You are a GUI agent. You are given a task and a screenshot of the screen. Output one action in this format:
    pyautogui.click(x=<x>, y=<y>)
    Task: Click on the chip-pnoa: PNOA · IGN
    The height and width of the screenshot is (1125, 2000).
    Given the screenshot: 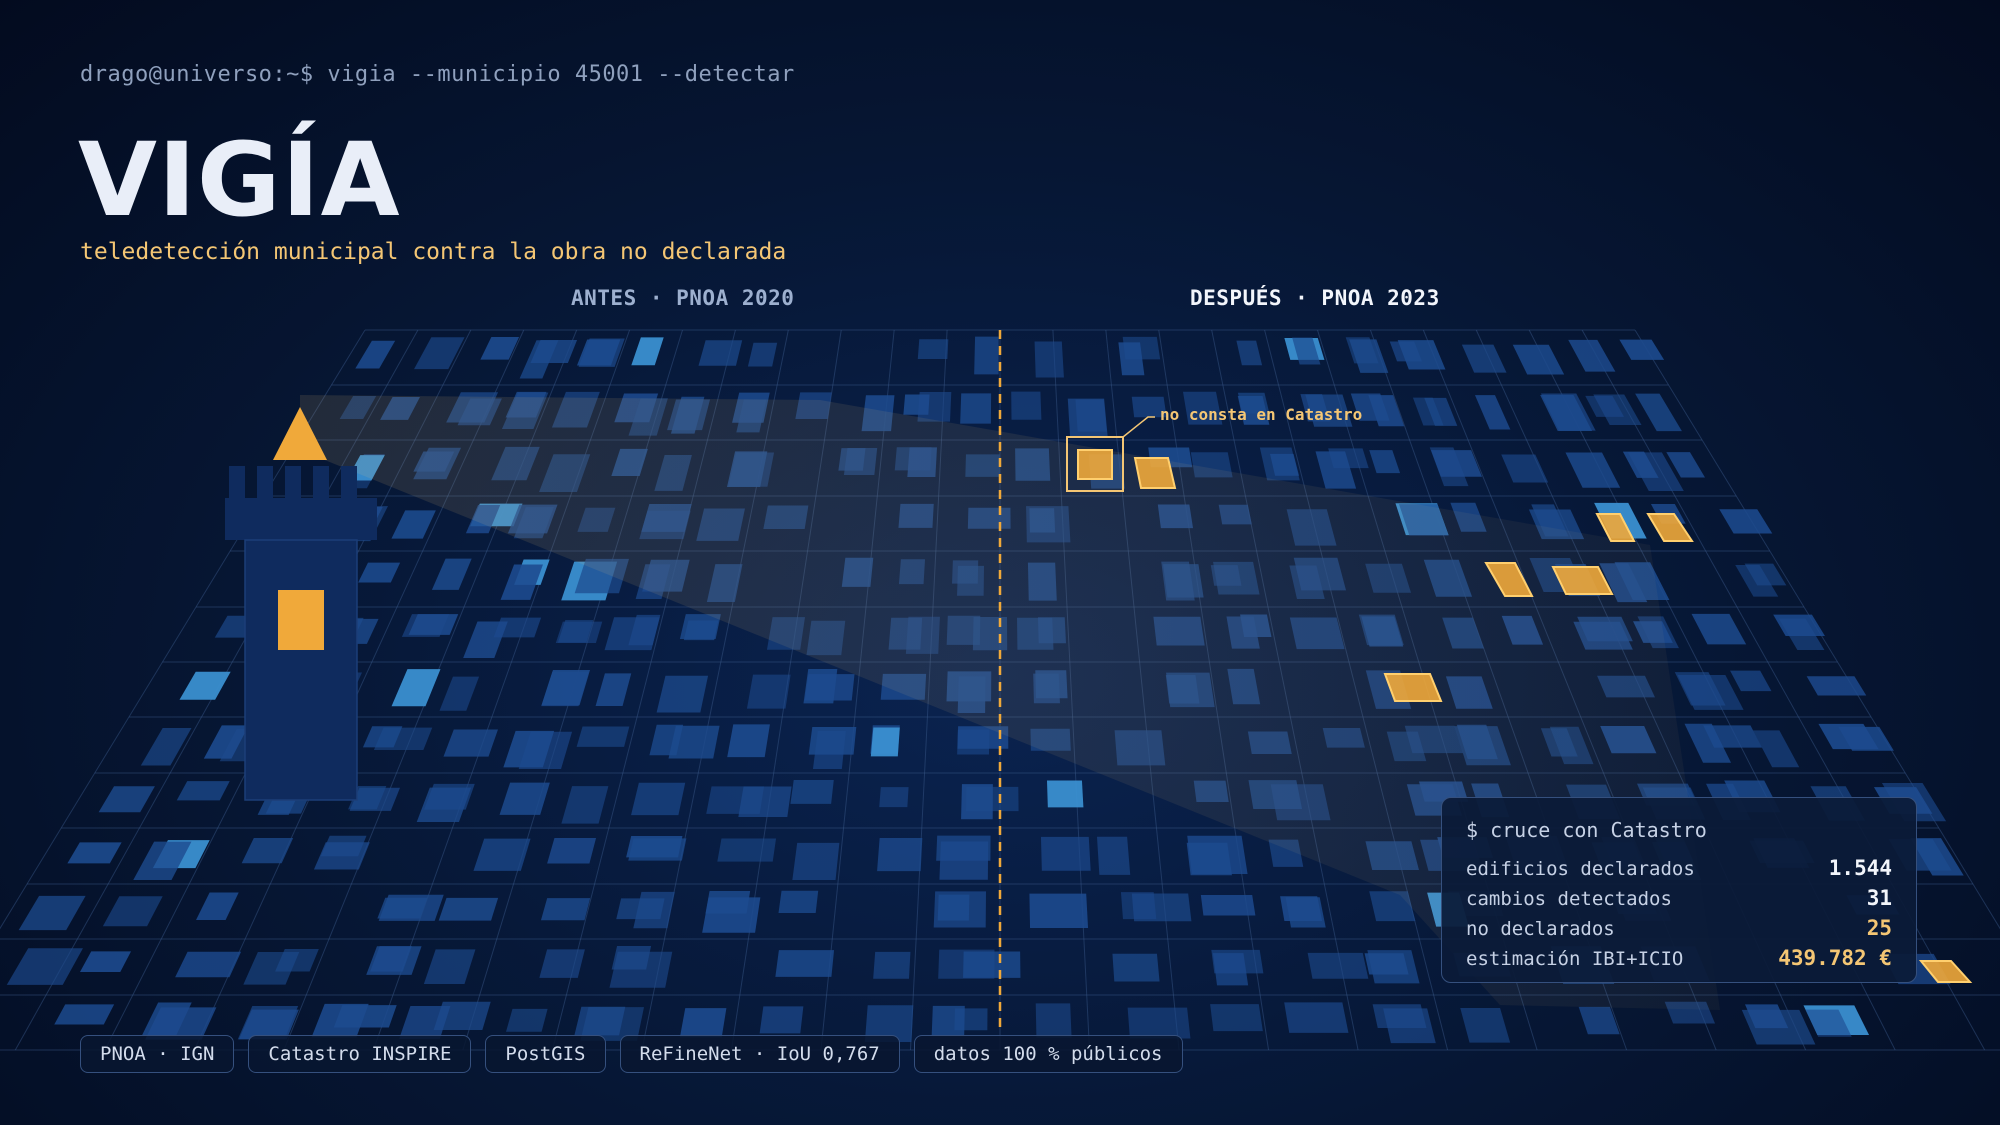 What is the action you would take?
    pyautogui.click(x=157, y=1054)
    